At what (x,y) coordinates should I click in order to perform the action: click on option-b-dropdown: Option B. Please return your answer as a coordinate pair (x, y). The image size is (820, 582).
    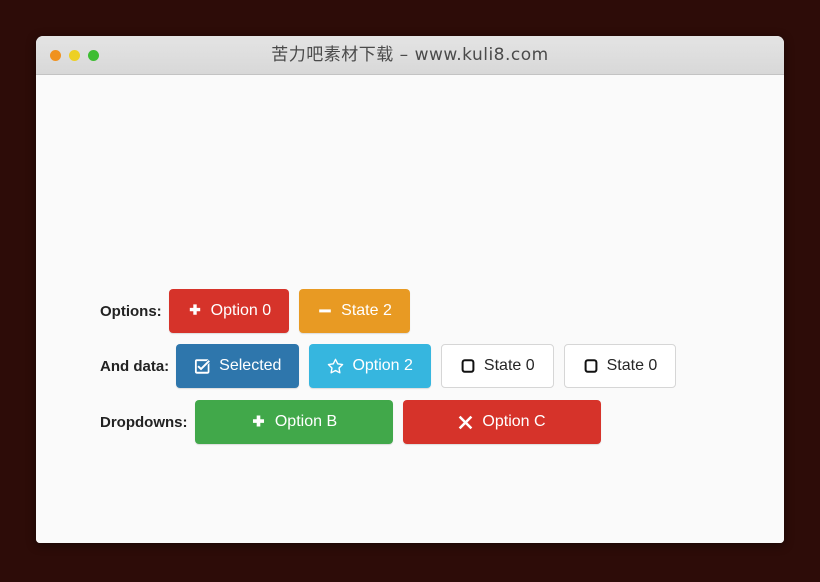
    Looking at the image, I should click on (293, 422).